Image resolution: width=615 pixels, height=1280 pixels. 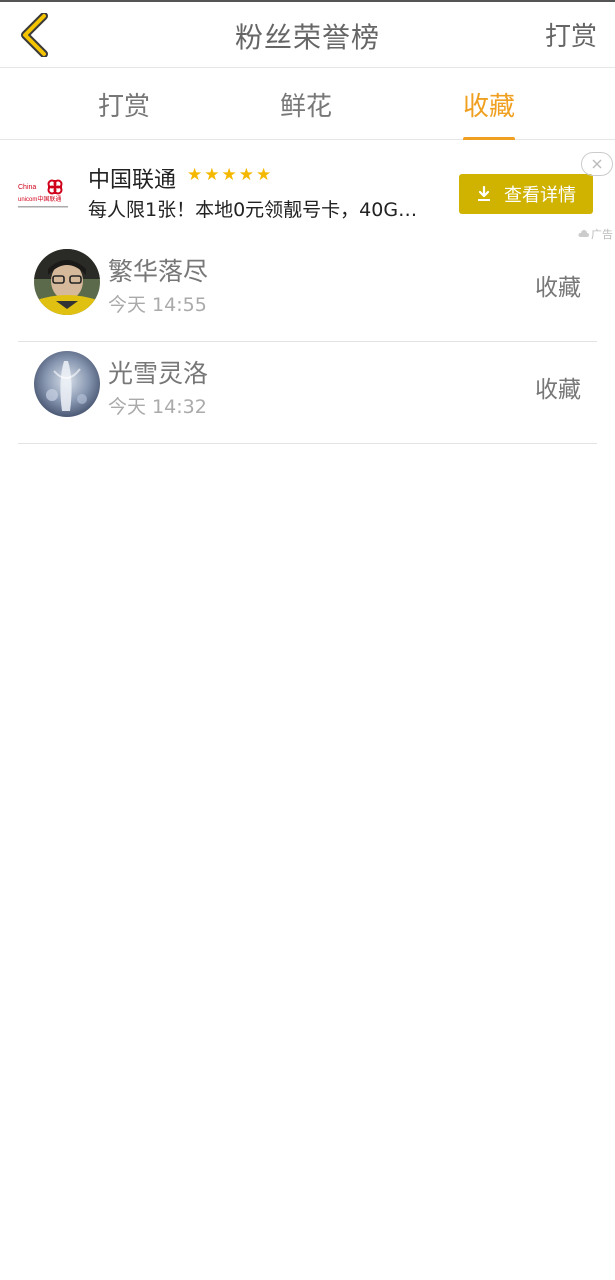 I want to click on divider, so click(x=307, y=443).